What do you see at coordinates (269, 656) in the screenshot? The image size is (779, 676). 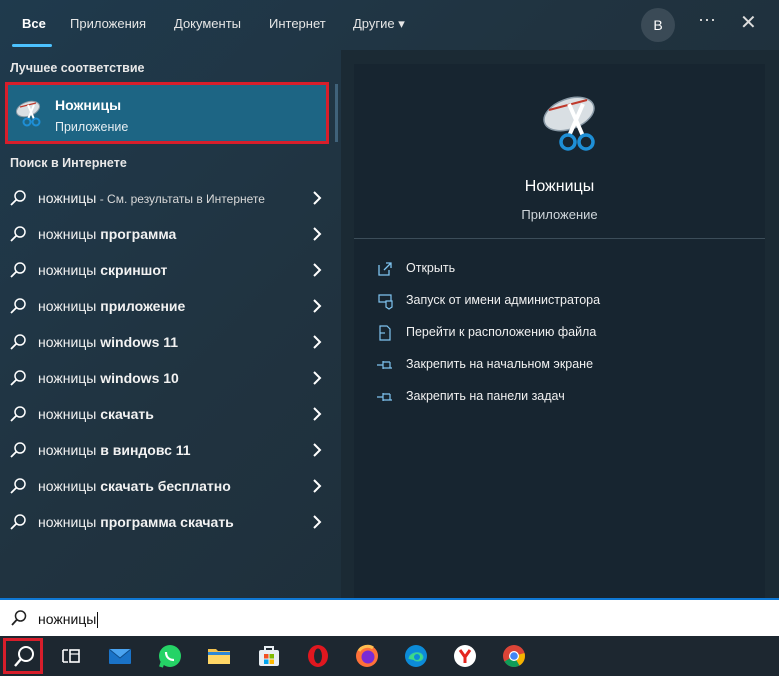 I see `microsoft-store-icon` at bounding box center [269, 656].